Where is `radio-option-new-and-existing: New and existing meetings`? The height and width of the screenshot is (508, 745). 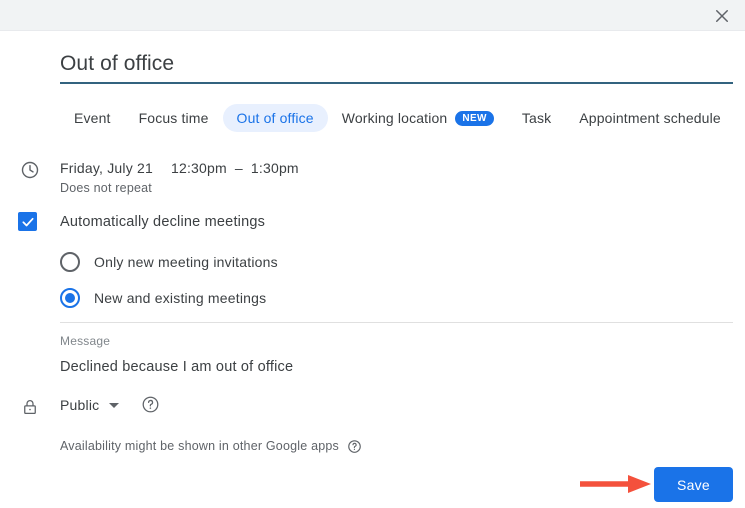
radio-option-new-and-existing: New and existing meetings is located at coordinates (163, 298).